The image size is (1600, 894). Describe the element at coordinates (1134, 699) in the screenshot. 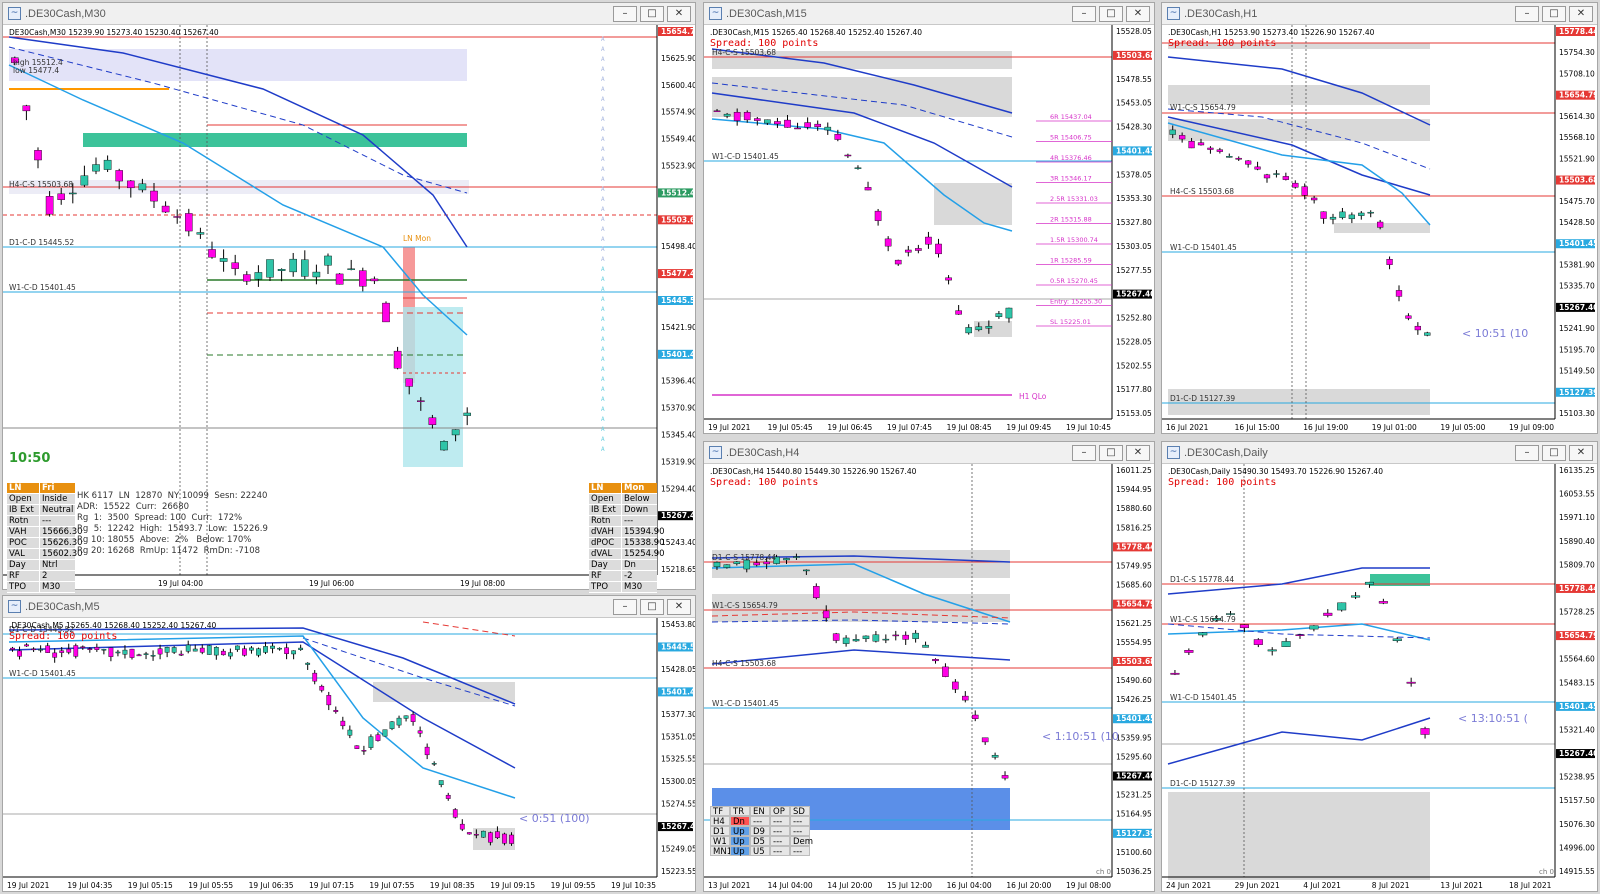

I see `price-axis-label: 15426.25` at that location.